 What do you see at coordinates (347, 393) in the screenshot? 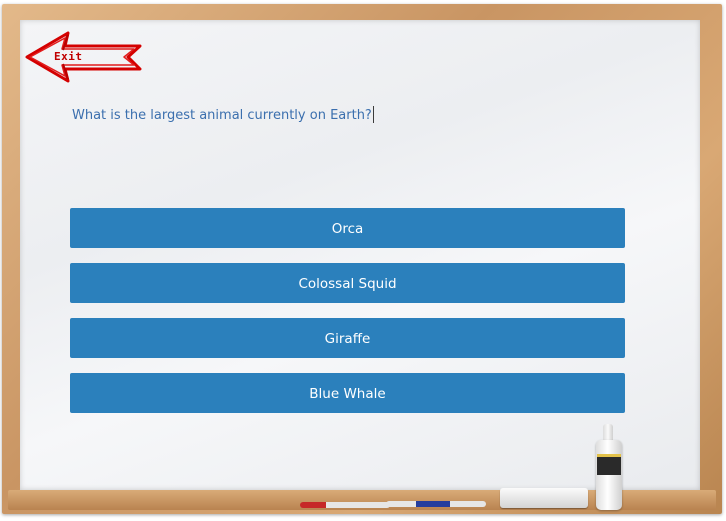
I see `answer-button-blue-whale: Blue Whale` at bounding box center [347, 393].